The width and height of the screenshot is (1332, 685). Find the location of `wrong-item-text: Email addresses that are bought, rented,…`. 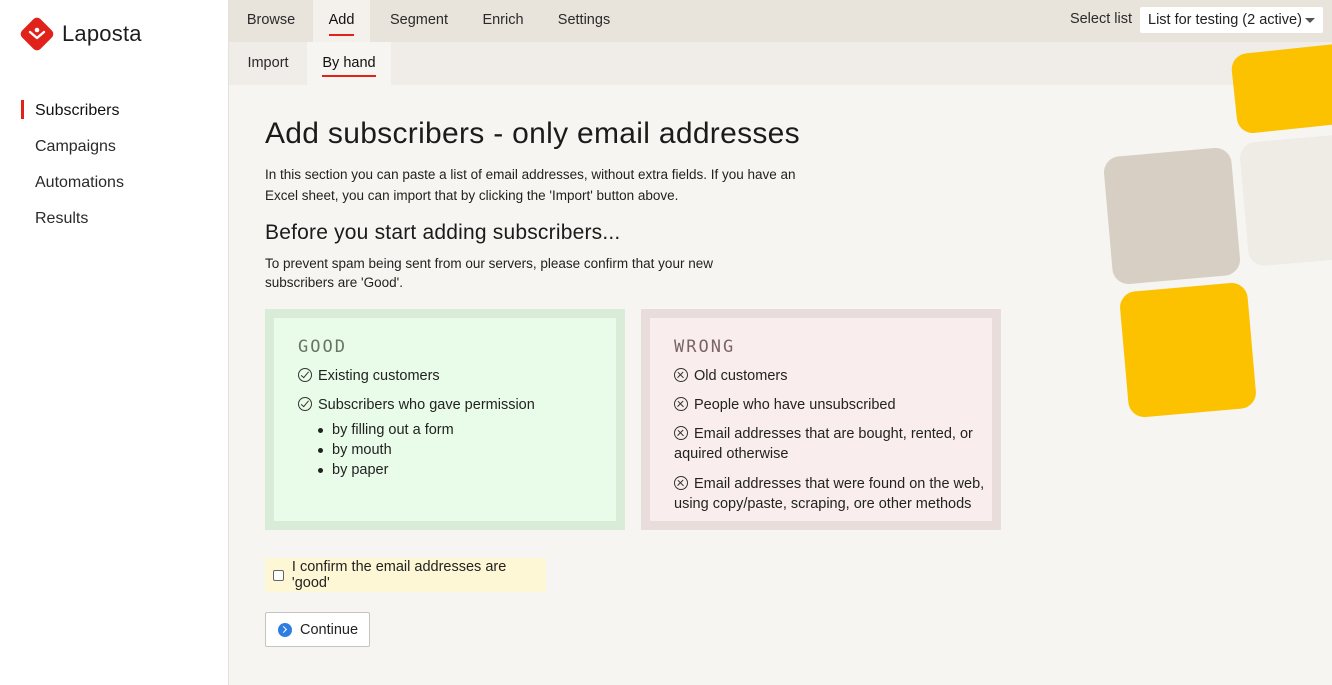

wrong-item-text: Email addresses that are bought, rented,… is located at coordinates (823, 444).